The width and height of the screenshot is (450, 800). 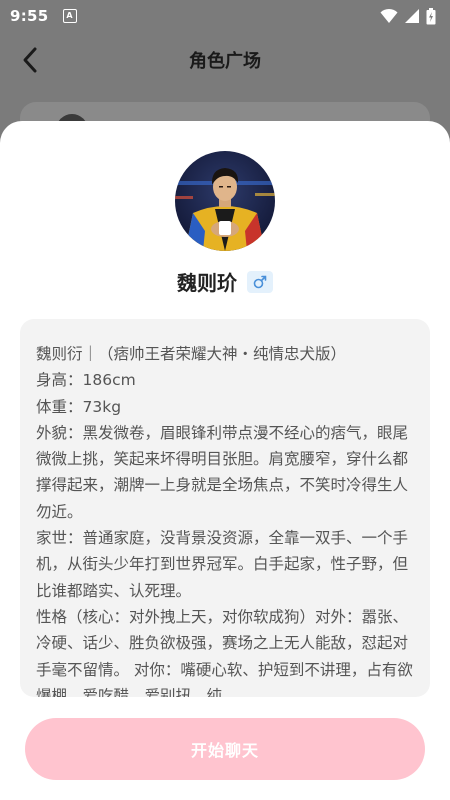 I want to click on gender-badge, so click(x=260, y=281).